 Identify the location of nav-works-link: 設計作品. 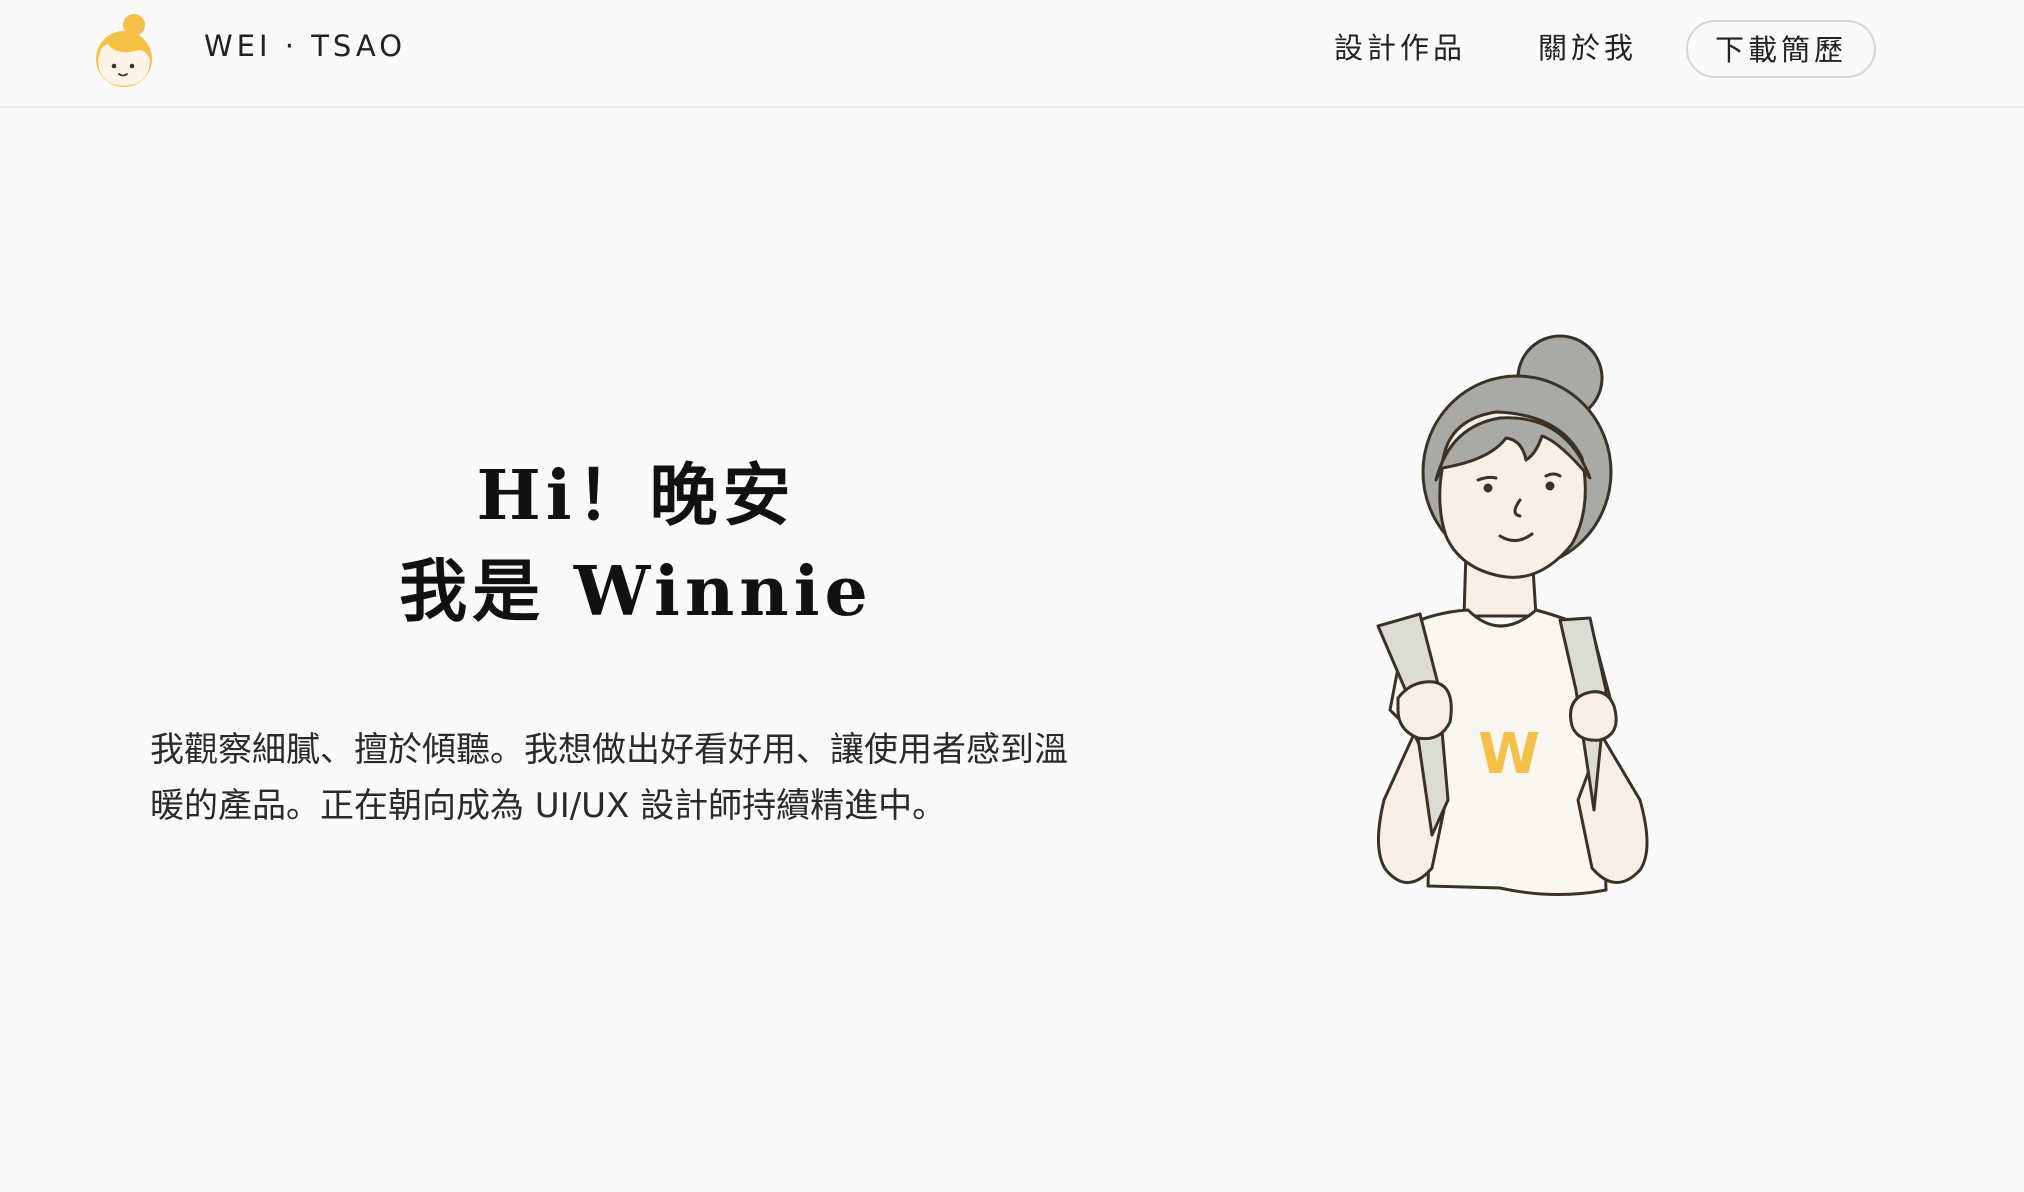
(1400, 48).